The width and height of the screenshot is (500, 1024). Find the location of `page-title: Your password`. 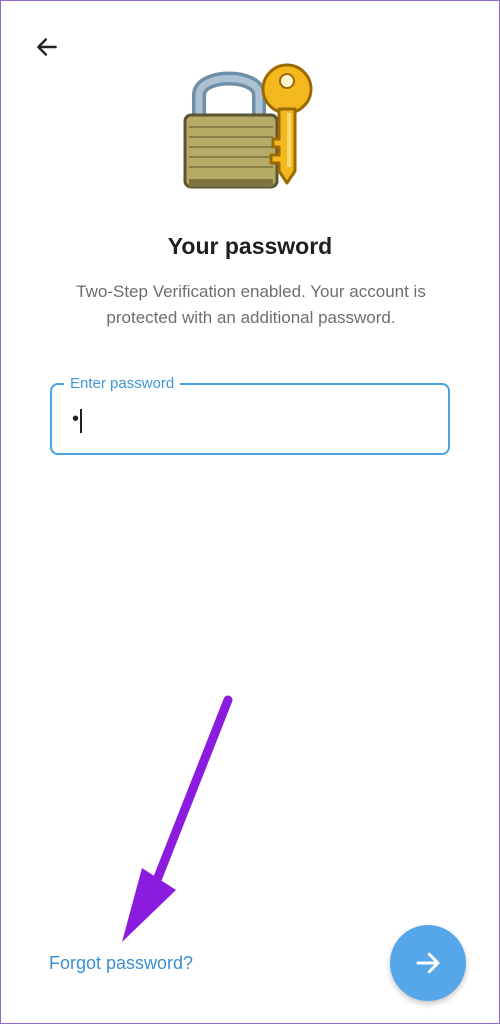

page-title: Your password is located at coordinates (250, 246).